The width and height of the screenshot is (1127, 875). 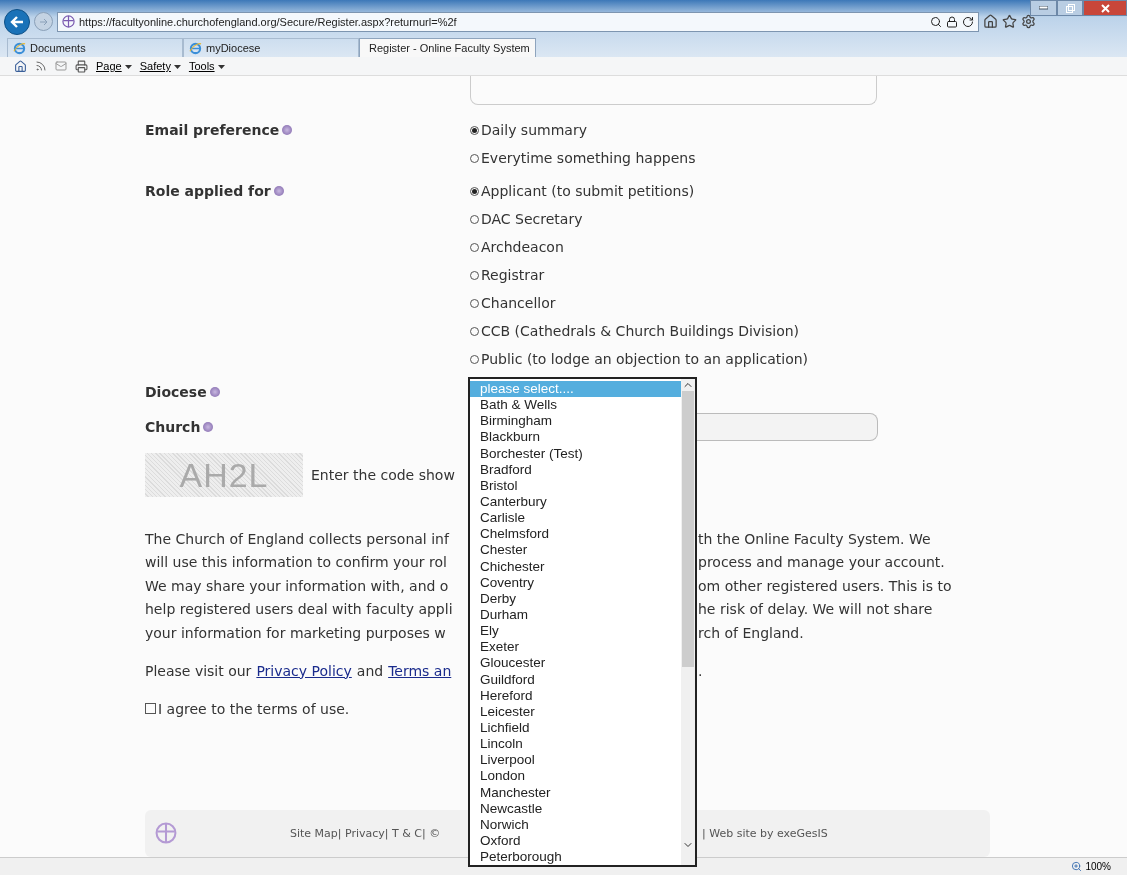 I want to click on dropdown-option: Canterbury, so click(x=575, y=502).